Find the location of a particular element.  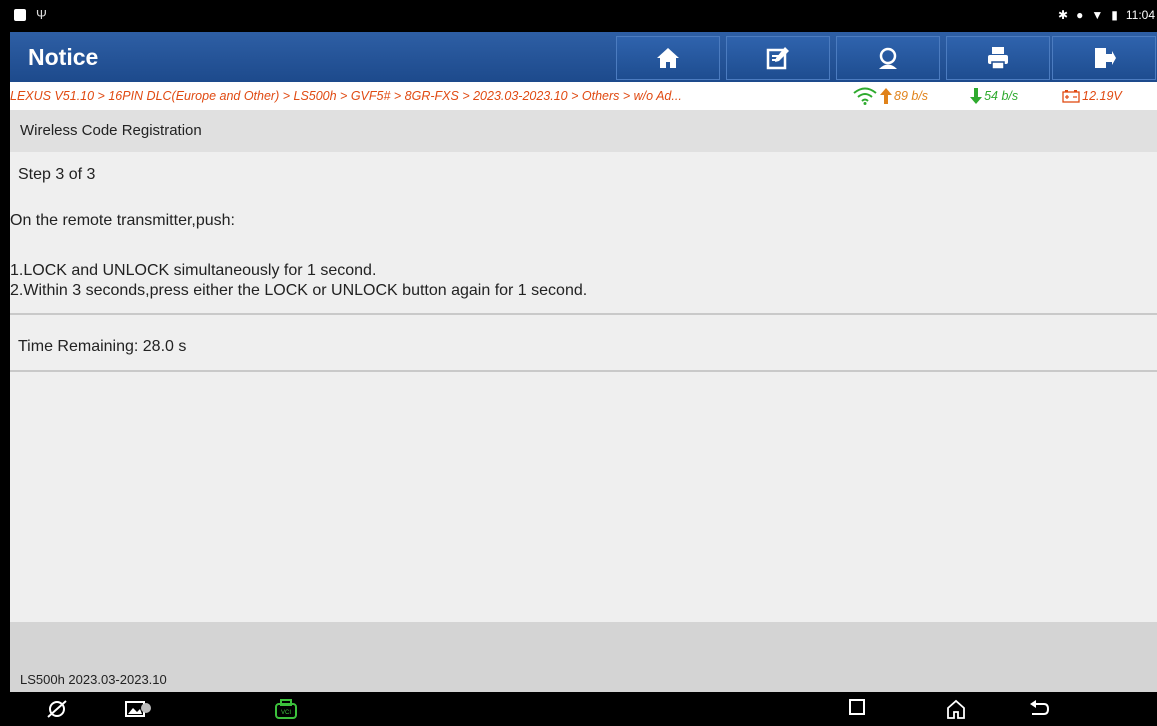

time-remaining: Time Remaining: 28.0 s is located at coordinates (102, 346).